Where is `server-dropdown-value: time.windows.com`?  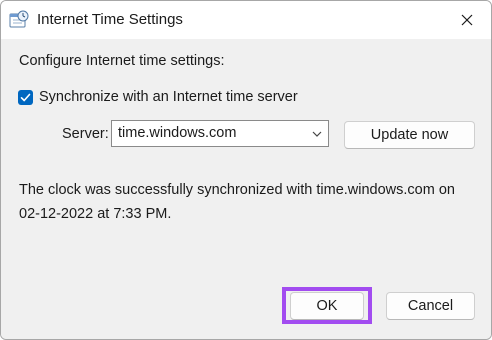 server-dropdown-value: time.windows.com is located at coordinates (177, 133).